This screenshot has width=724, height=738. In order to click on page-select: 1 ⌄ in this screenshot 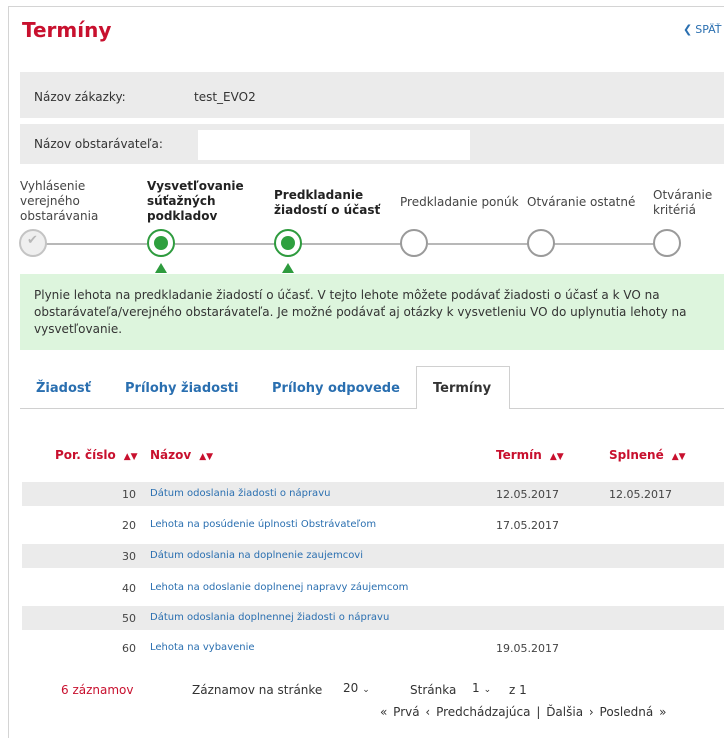, I will do `click(481, 688)`.